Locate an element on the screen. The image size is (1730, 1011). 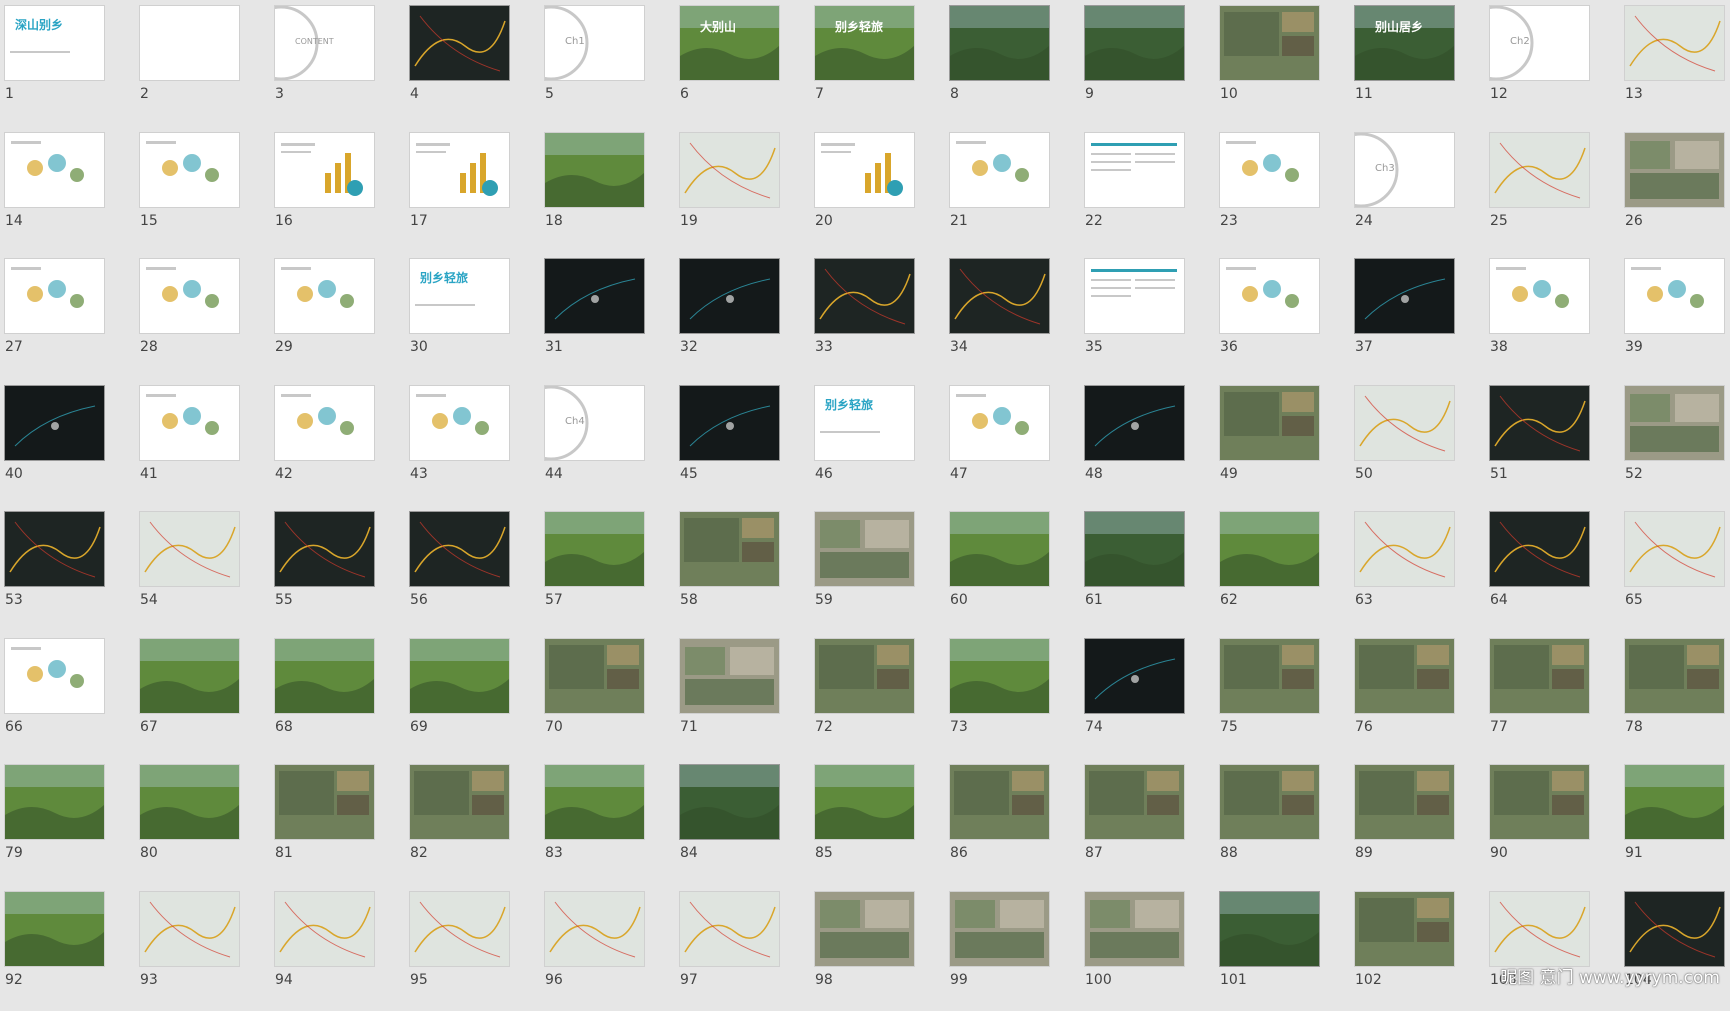
slide-thumbnail: 深山别乡 1 is located at coordinates (67, 62).